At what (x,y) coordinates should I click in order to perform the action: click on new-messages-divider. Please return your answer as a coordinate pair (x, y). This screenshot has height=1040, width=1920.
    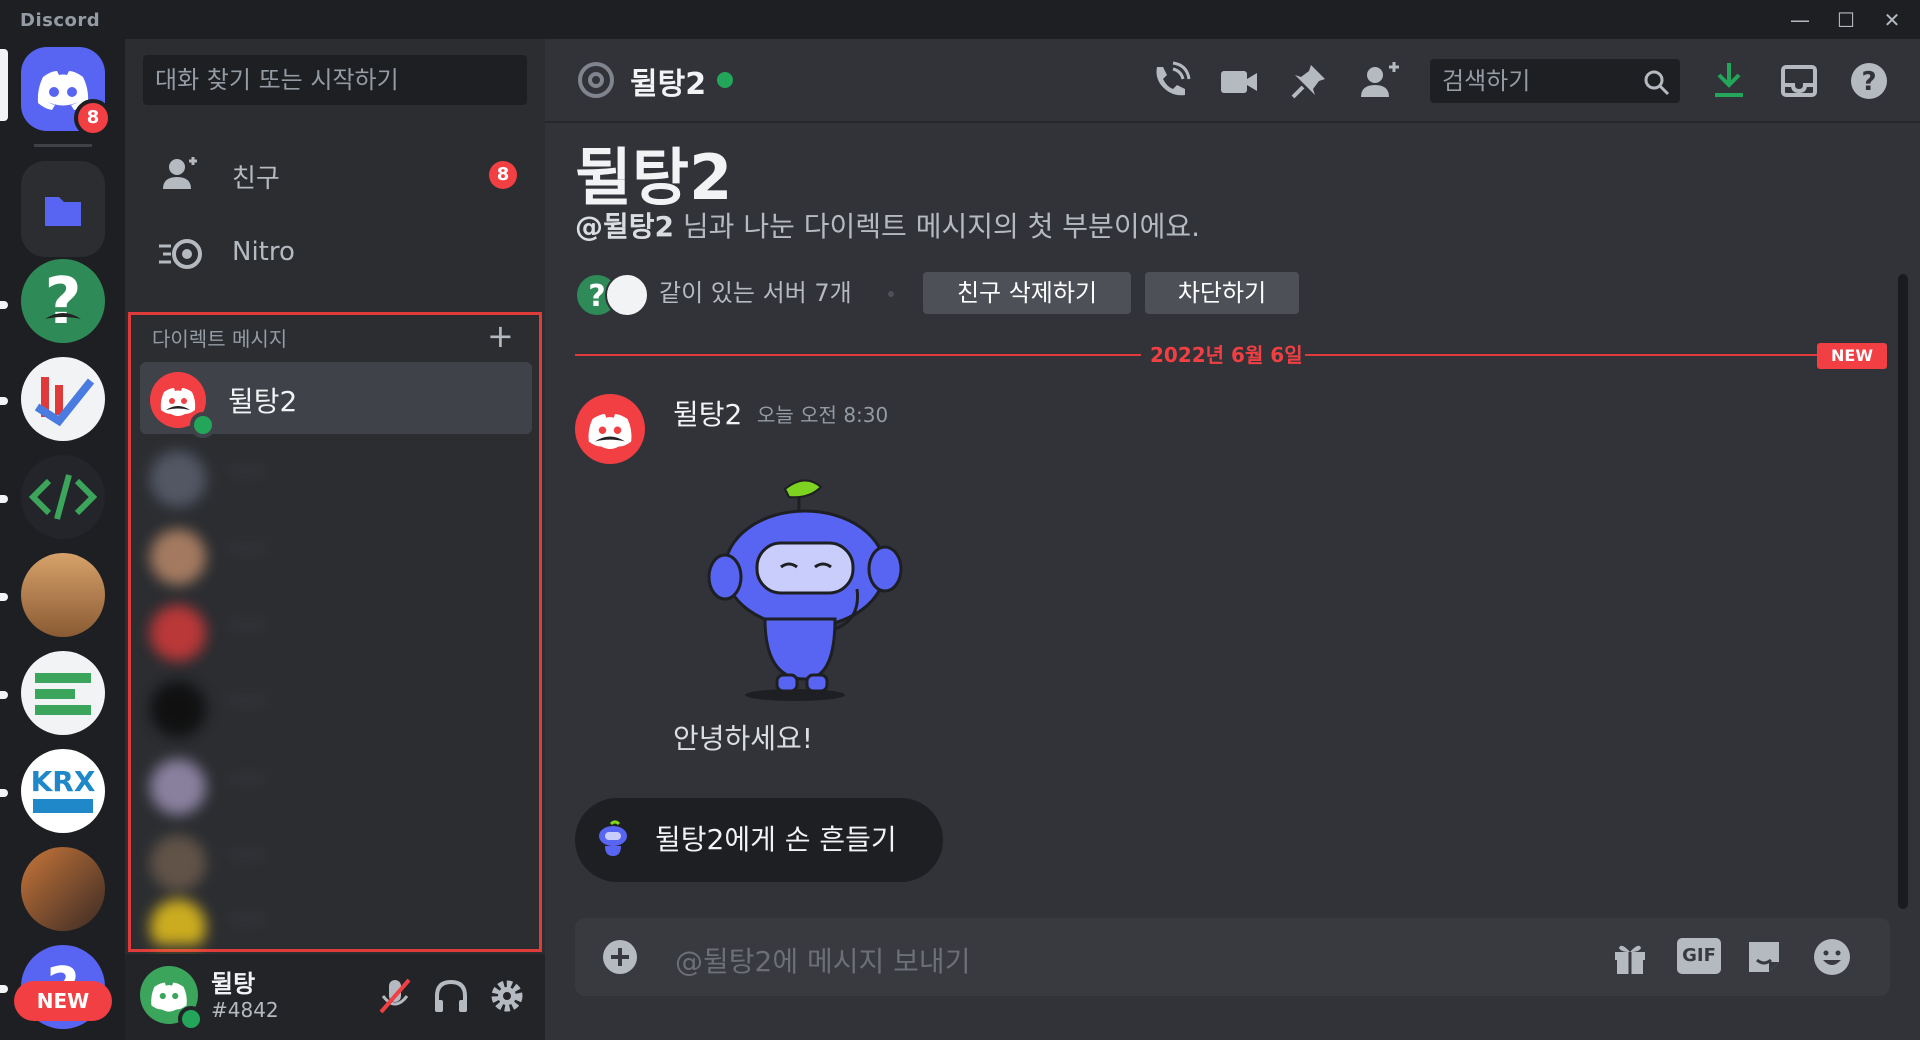
    Looking at the image, I should click on (1561, 355).